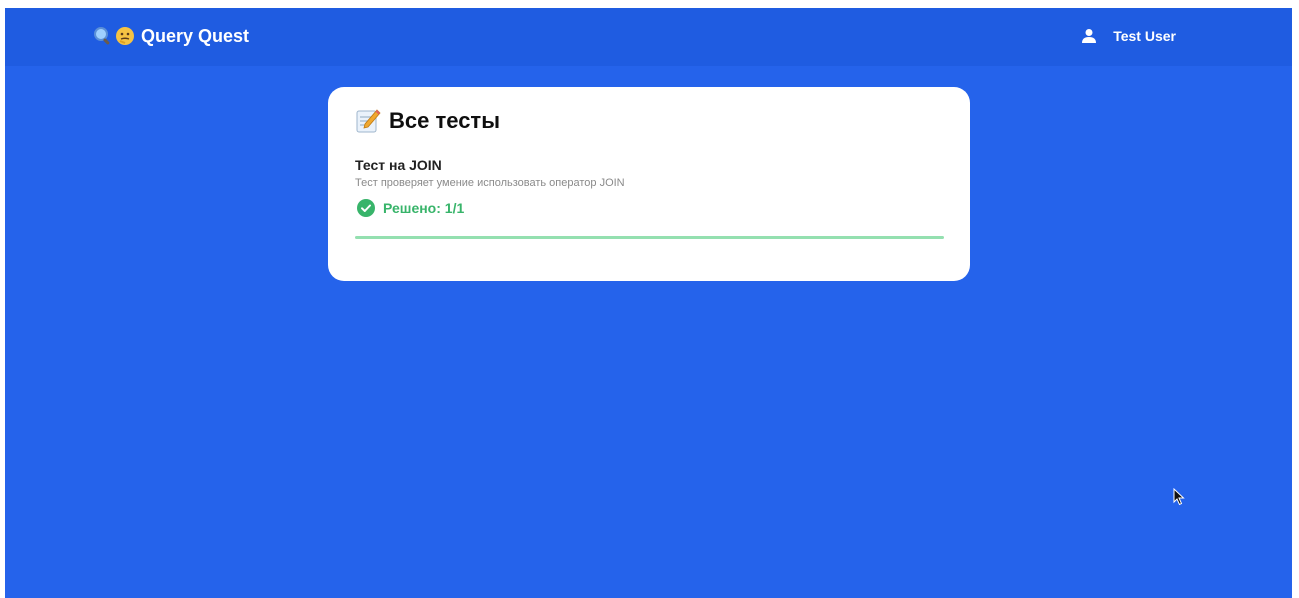 This screenshot has height=598, width=1299. I want to click on memo-icon, so click(368, 121).